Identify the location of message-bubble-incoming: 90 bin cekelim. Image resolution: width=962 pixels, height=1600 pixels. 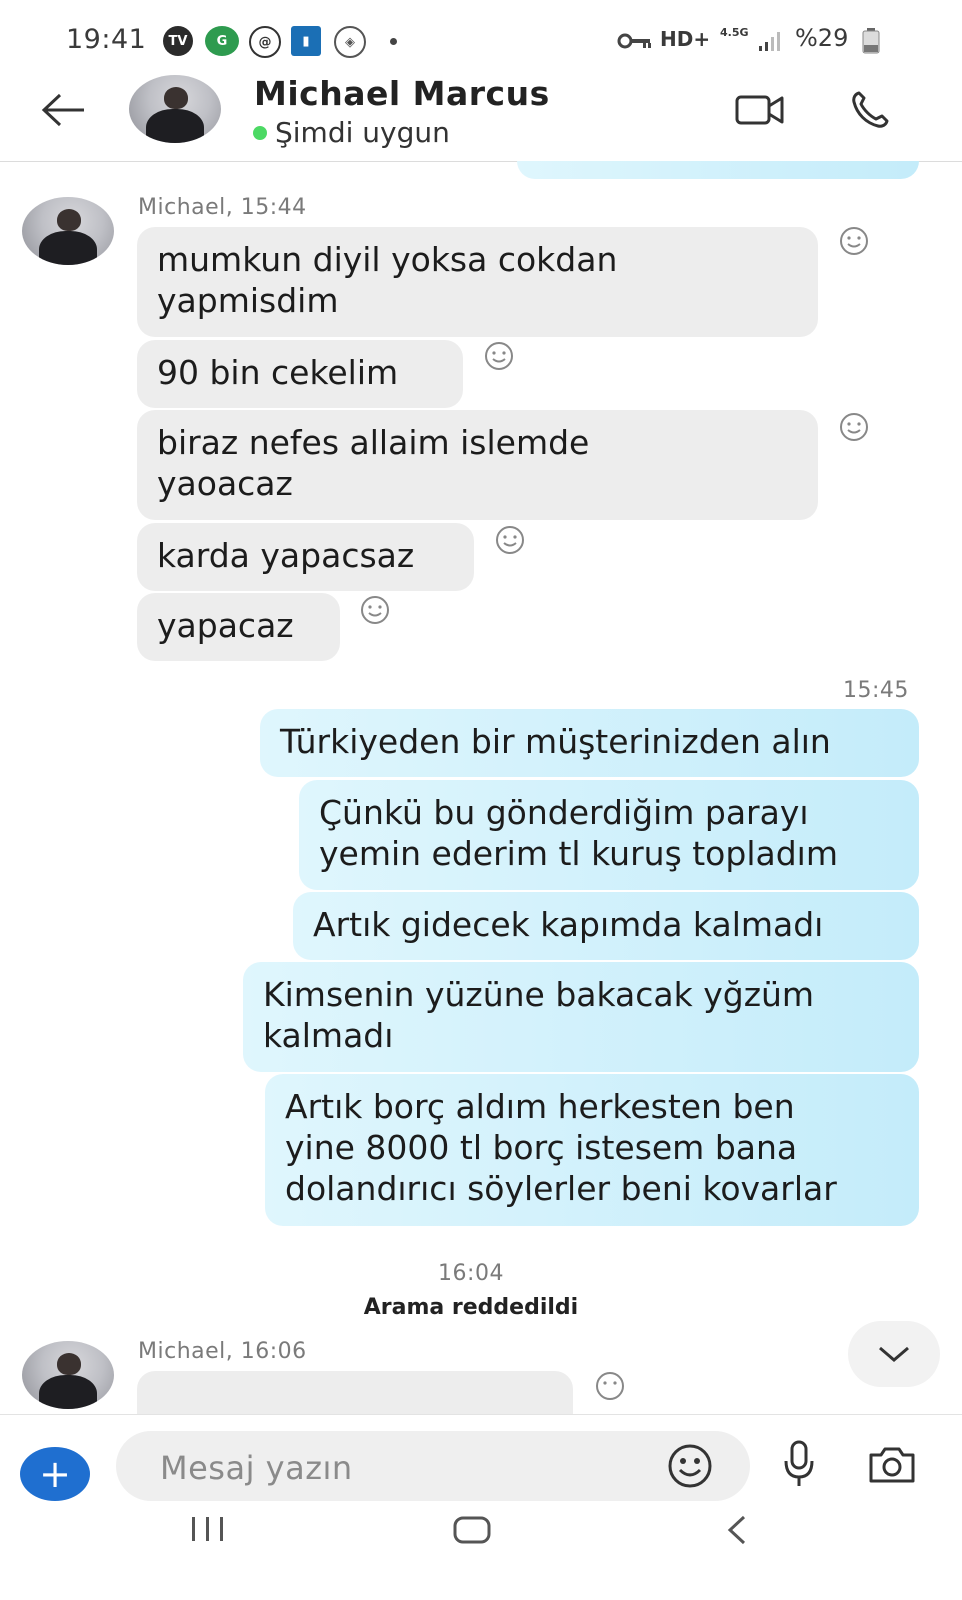
(300, 374).